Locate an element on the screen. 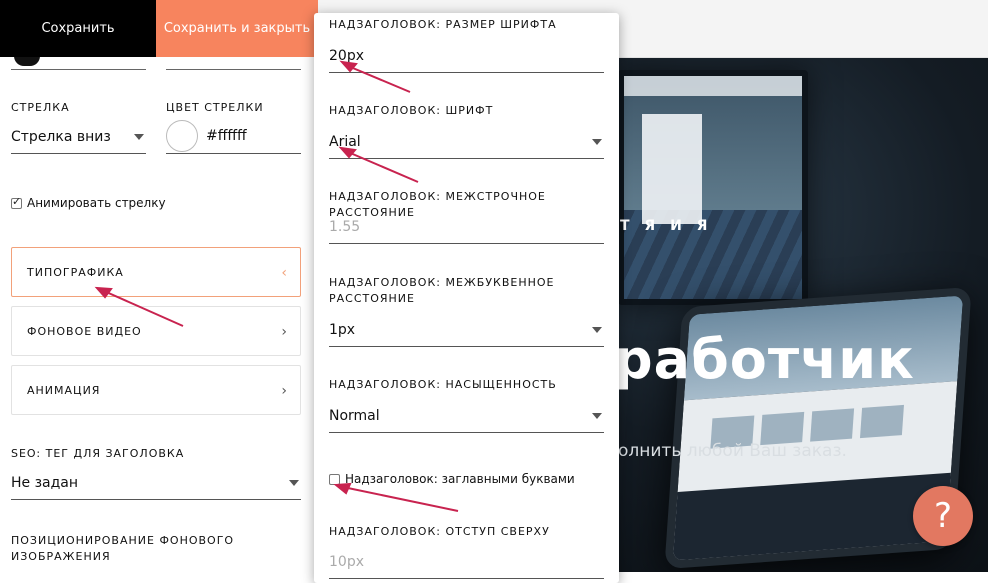 This screenshot has width=988, height=583. kicker-margin-top-input: 10px is located at coordinates (466, 564).